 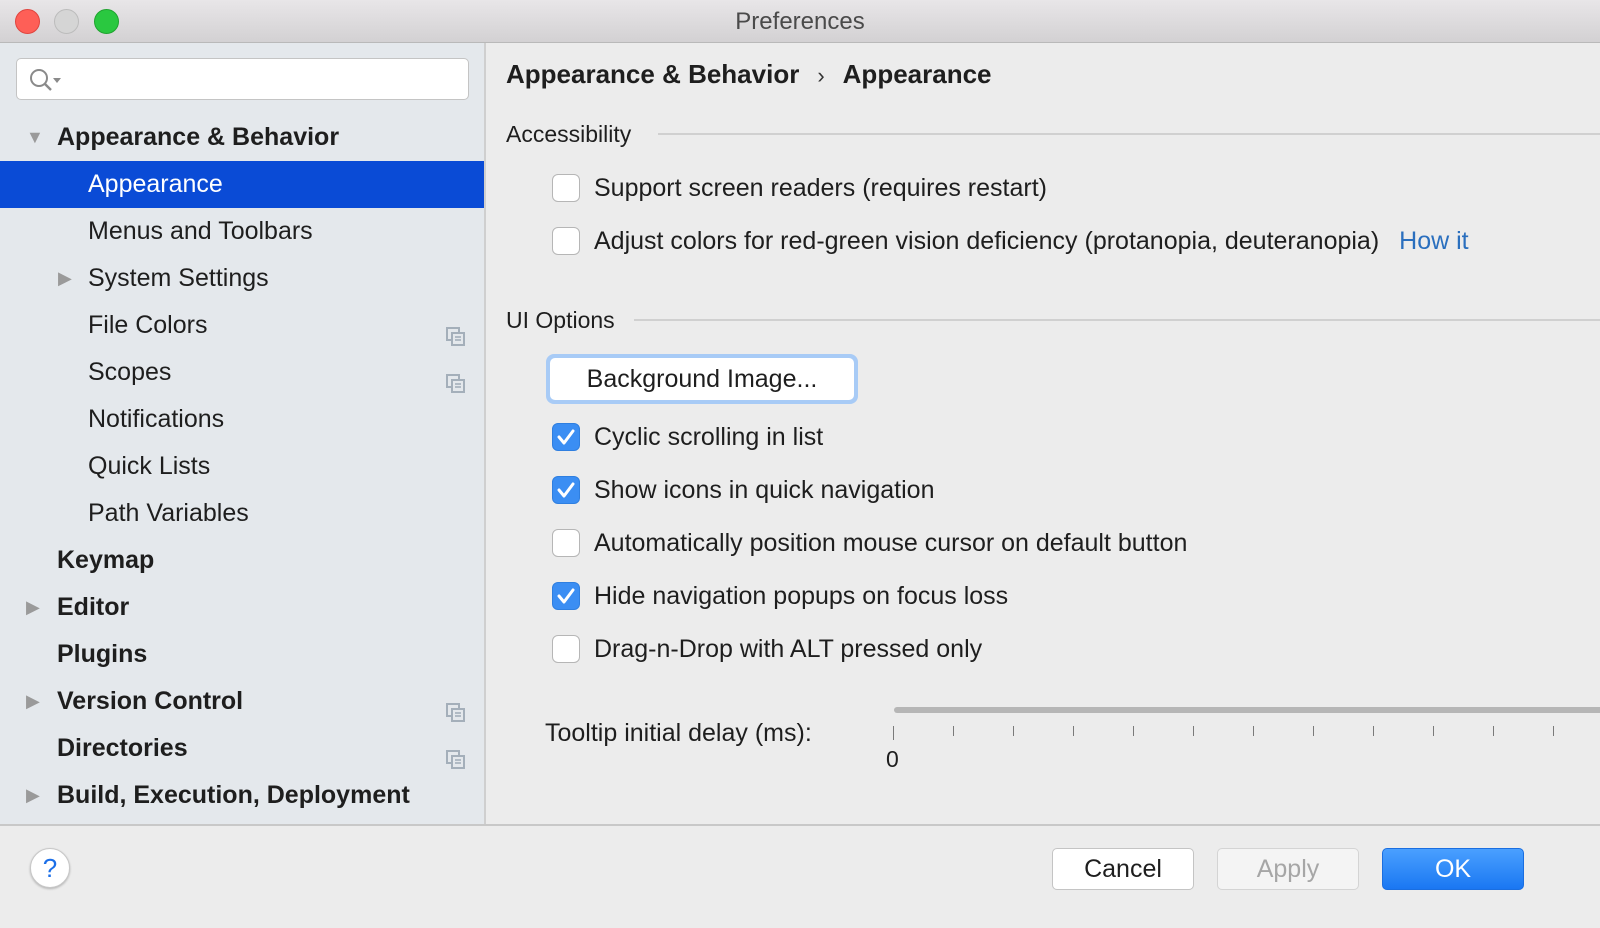 What do you see at coordinates (242, 325) in the screenshot?
I see `sidebar-item-file-colors: File Colors` at bounding box center [242, 325].